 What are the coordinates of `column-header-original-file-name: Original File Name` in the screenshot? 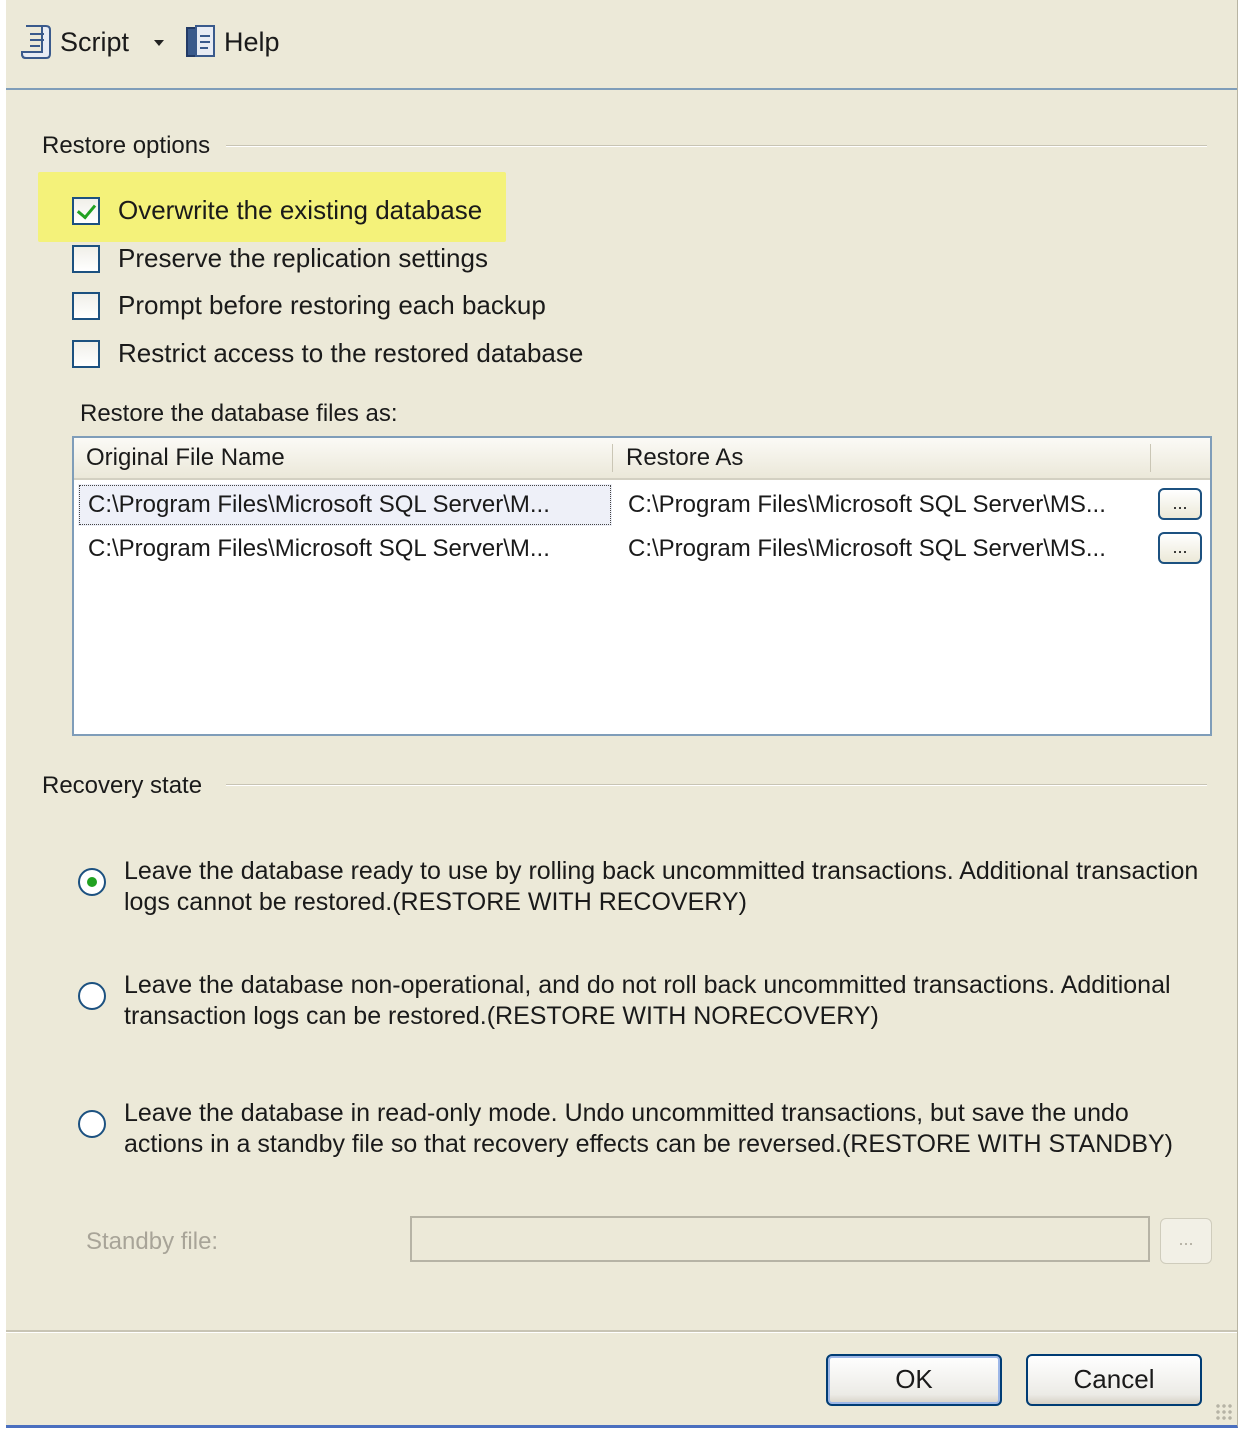 It's located at (185, 458).